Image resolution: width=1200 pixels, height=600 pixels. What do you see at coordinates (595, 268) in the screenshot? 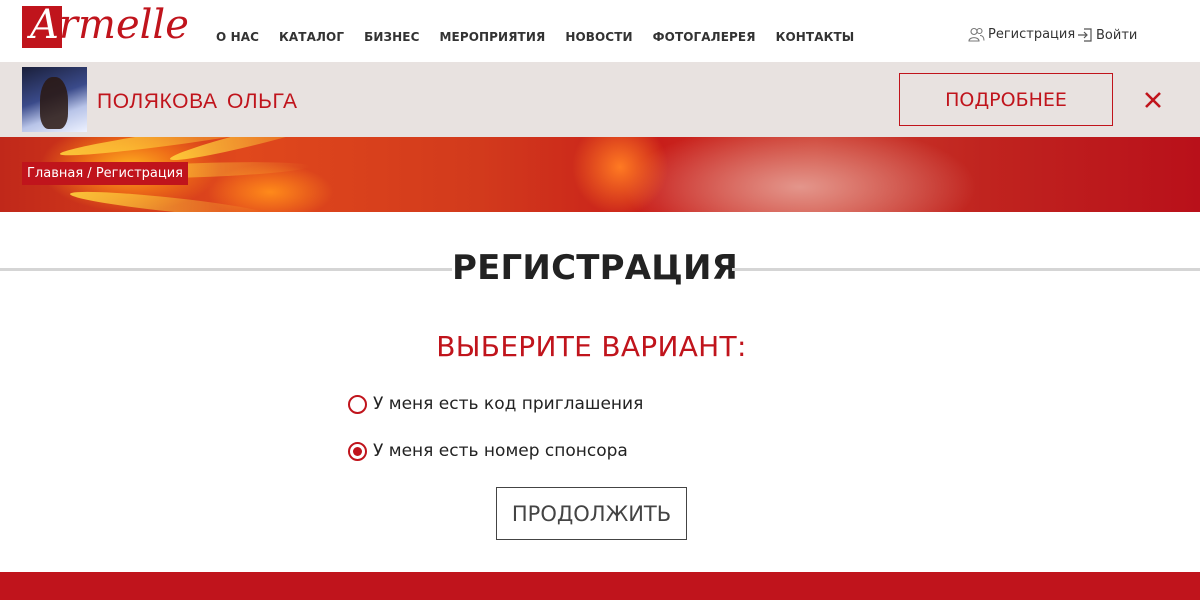
I see `page-title: РЕГИСТРАЦИЯ` at bounding box center [595, 268].